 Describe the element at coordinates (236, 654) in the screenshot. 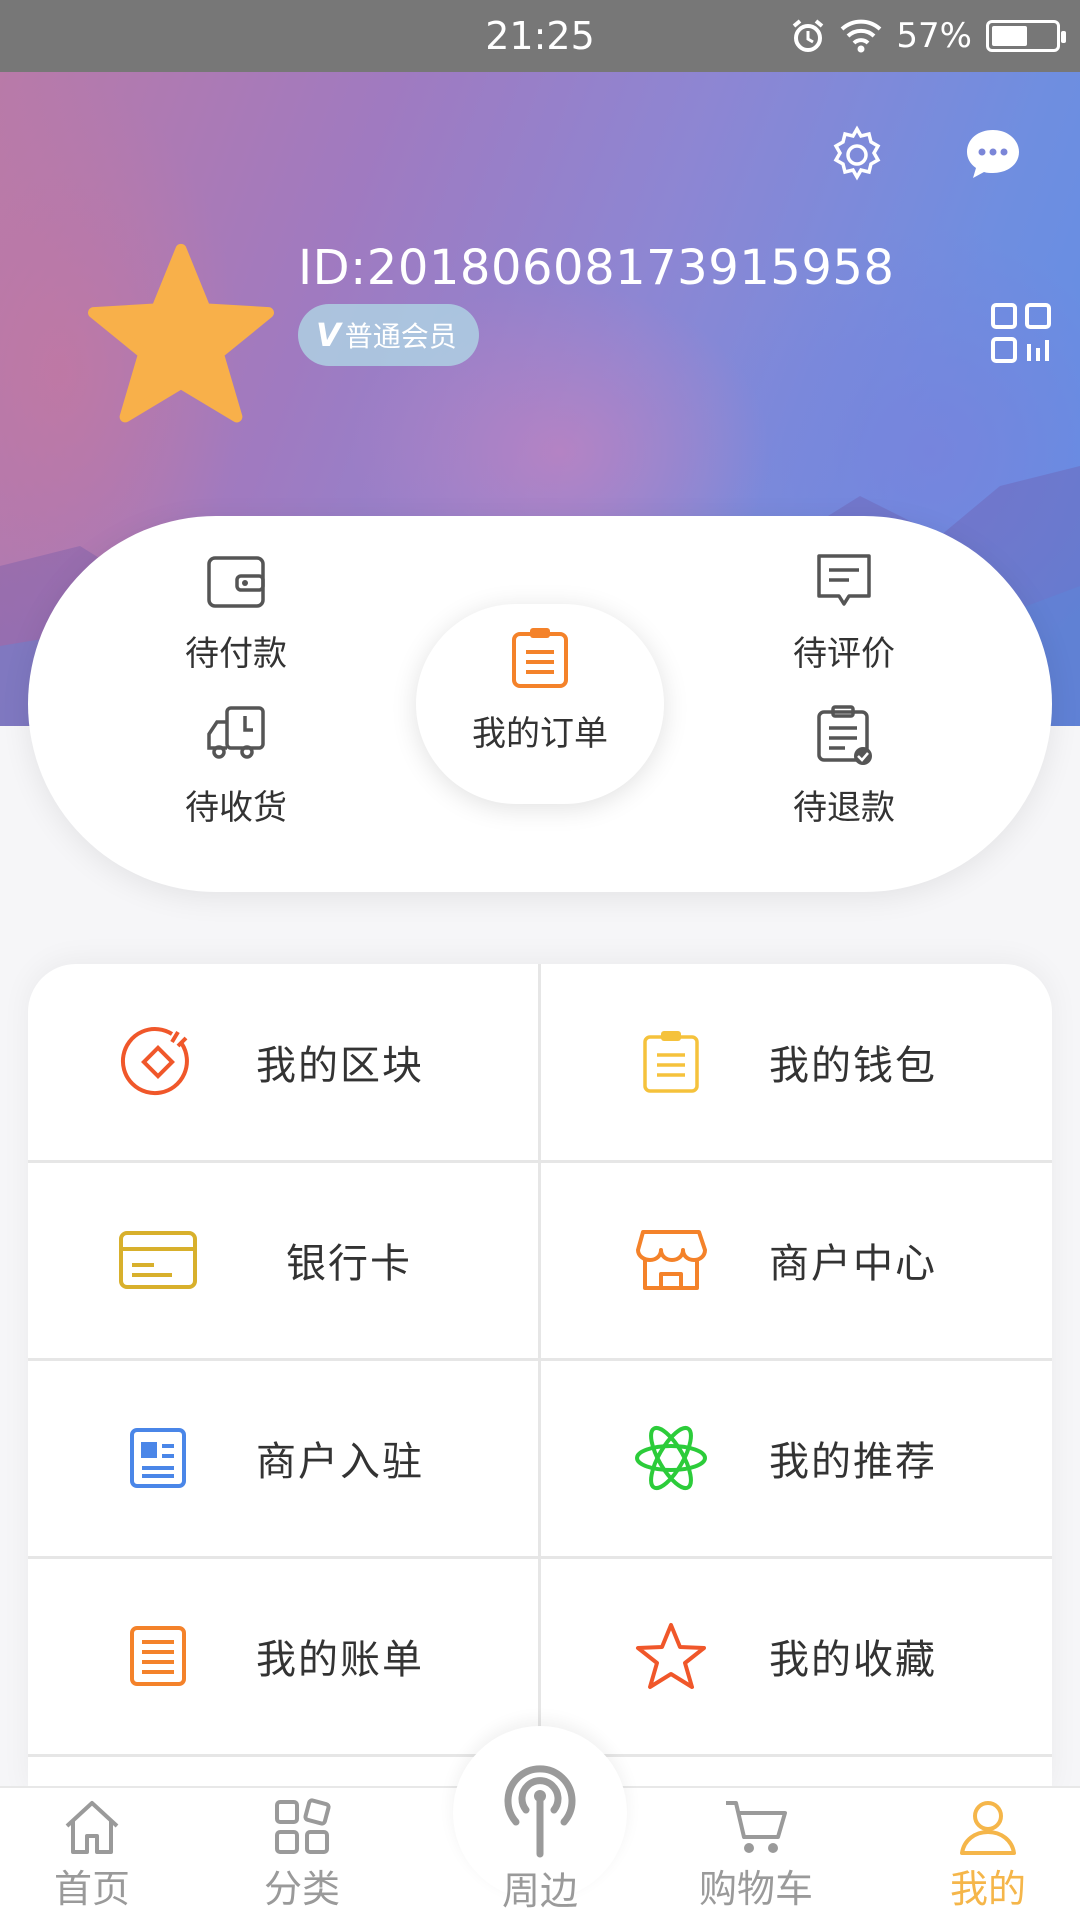

I see `pending-payment-label: 待付款` at that location.